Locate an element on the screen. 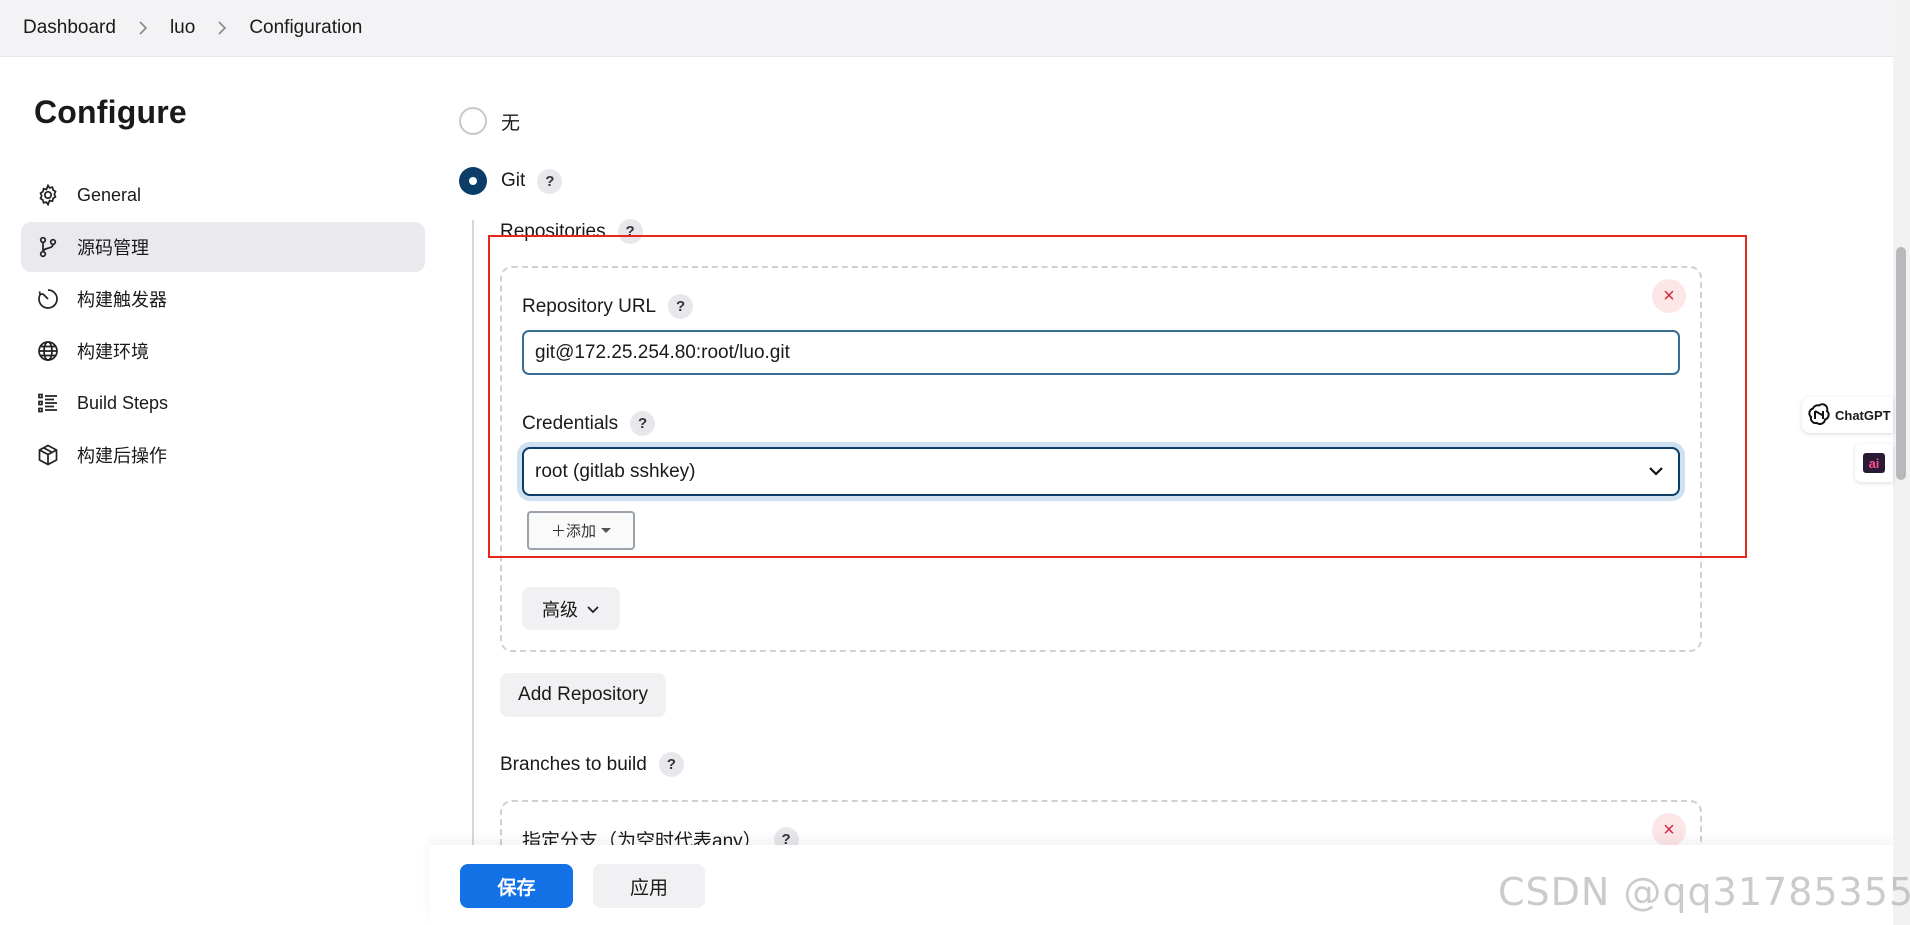 This screenshot has height=925, width=1910. sidebar-item-build-triggers: 构建触发器 is located at coordinates (223, 299).